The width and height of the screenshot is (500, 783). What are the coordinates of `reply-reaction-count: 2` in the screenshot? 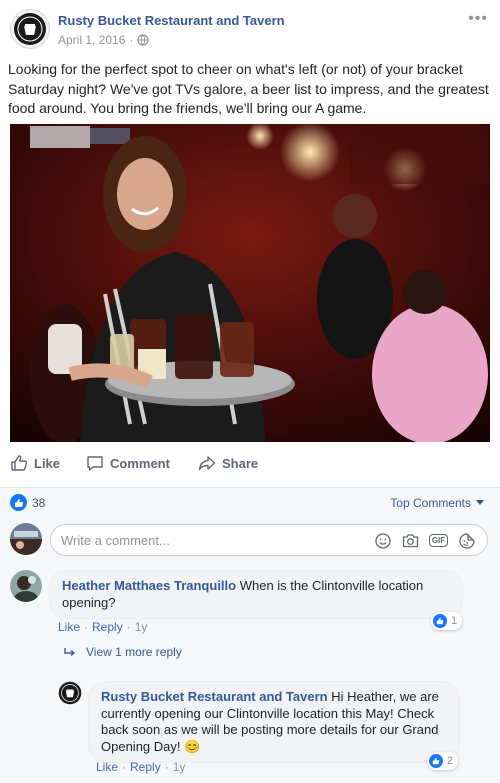 It's located at (443, 761).